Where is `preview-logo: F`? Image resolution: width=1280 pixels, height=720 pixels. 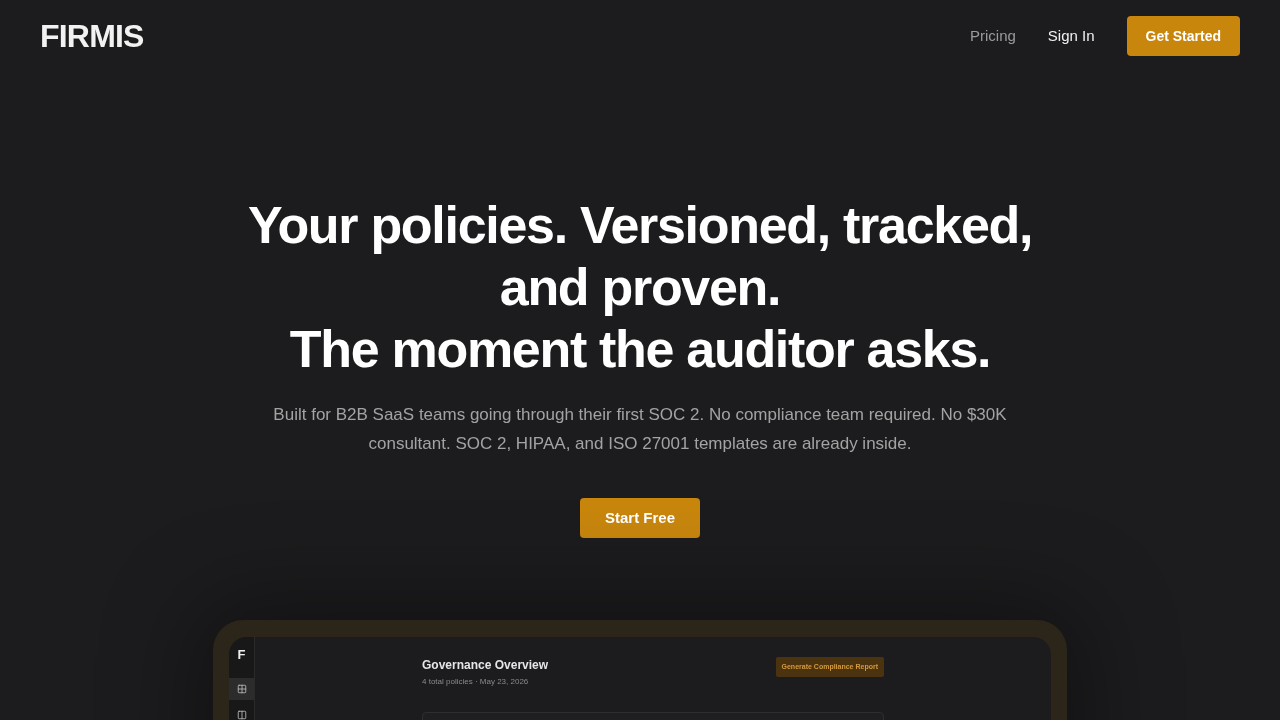
preview-logo: F is located at coordinates (241, 654).